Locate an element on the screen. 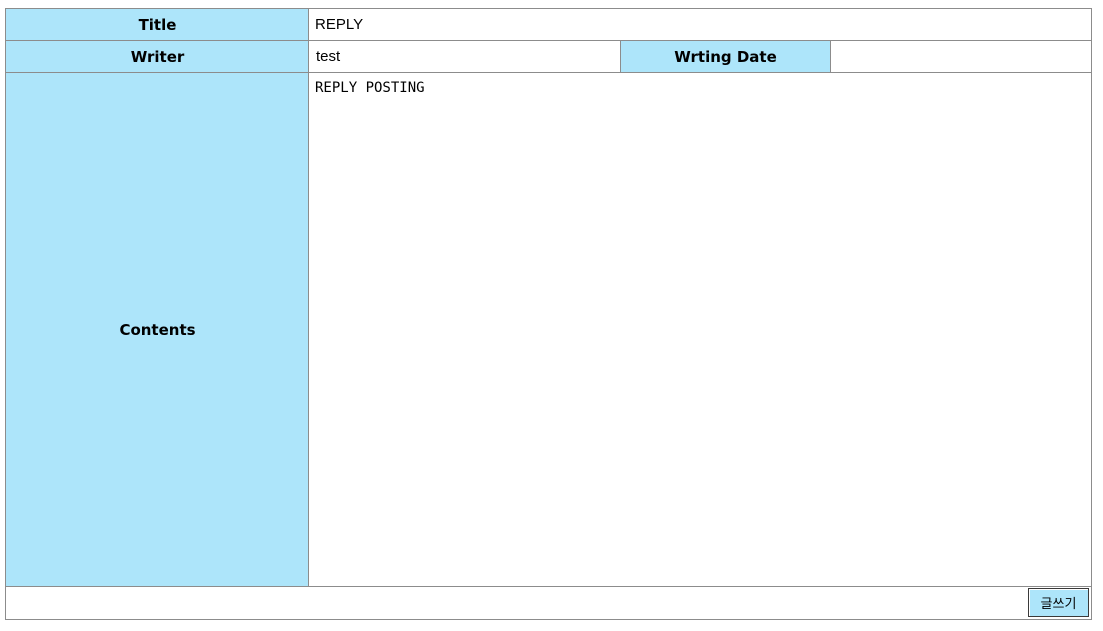  title-cell is located at coordinates (700, 24).